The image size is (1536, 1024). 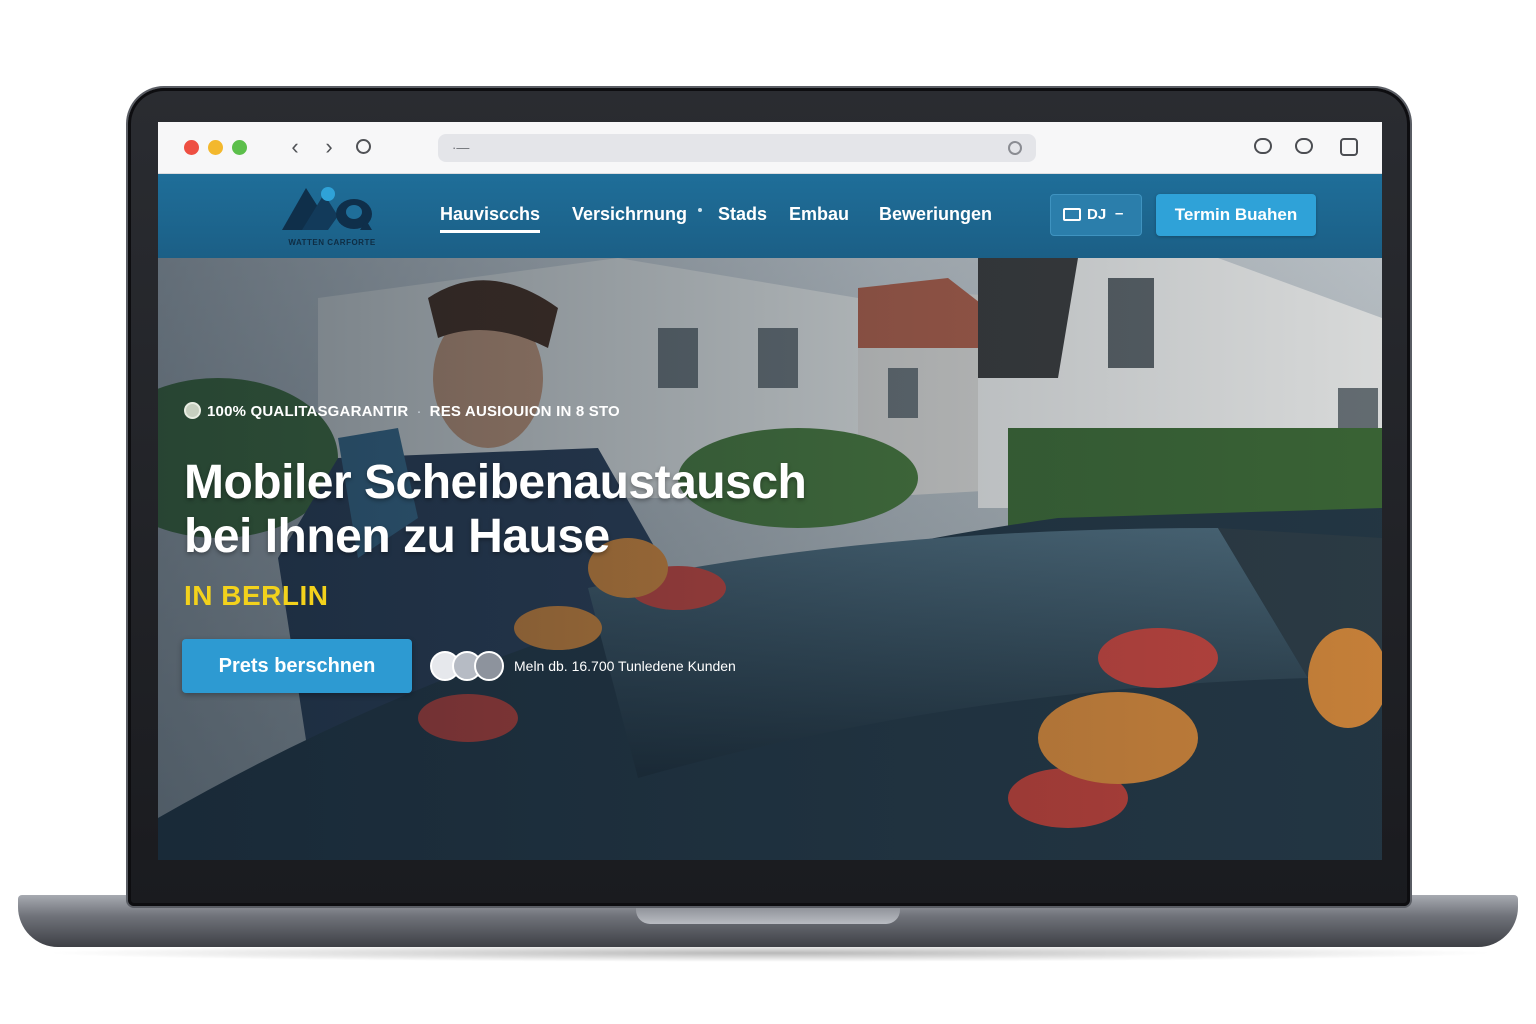 I want to click on avatar, so click(x=489, y=666).